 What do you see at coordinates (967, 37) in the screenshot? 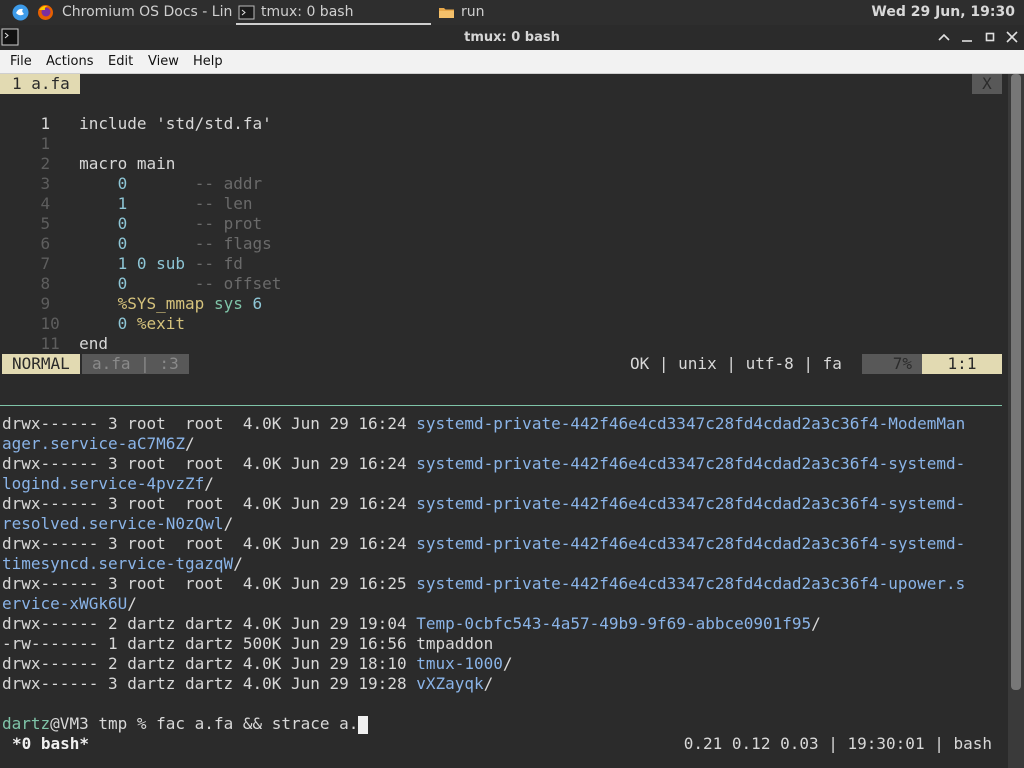
I see `minimize-icon` at bounding box center [967, 37].